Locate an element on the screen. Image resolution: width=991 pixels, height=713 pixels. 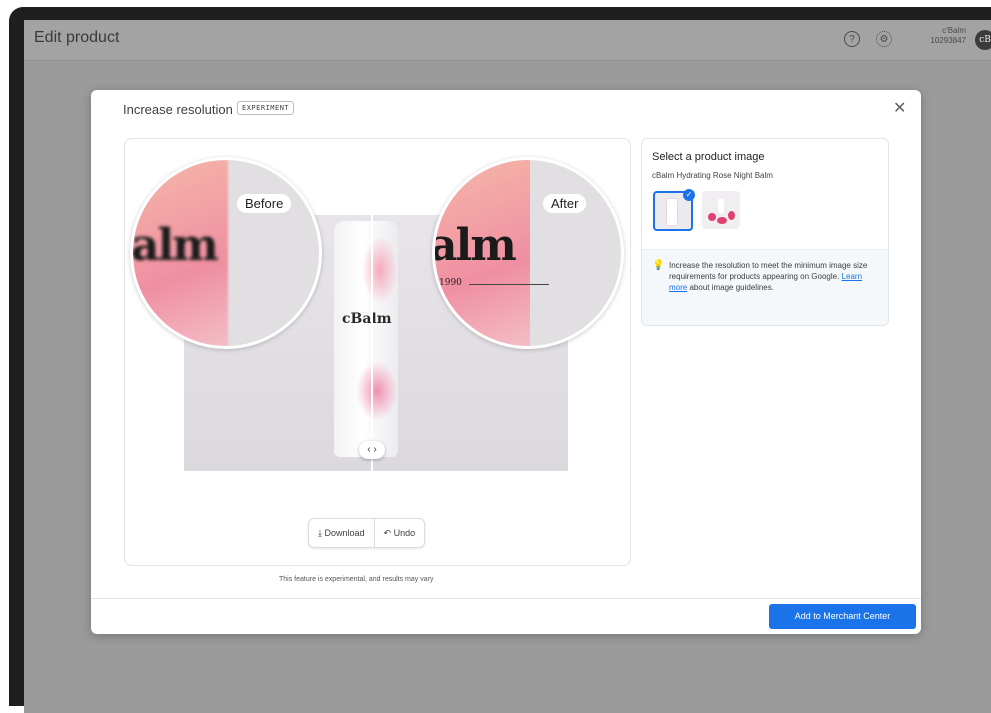
download-button: ⤓ Download is located at coordinates (341, 533).